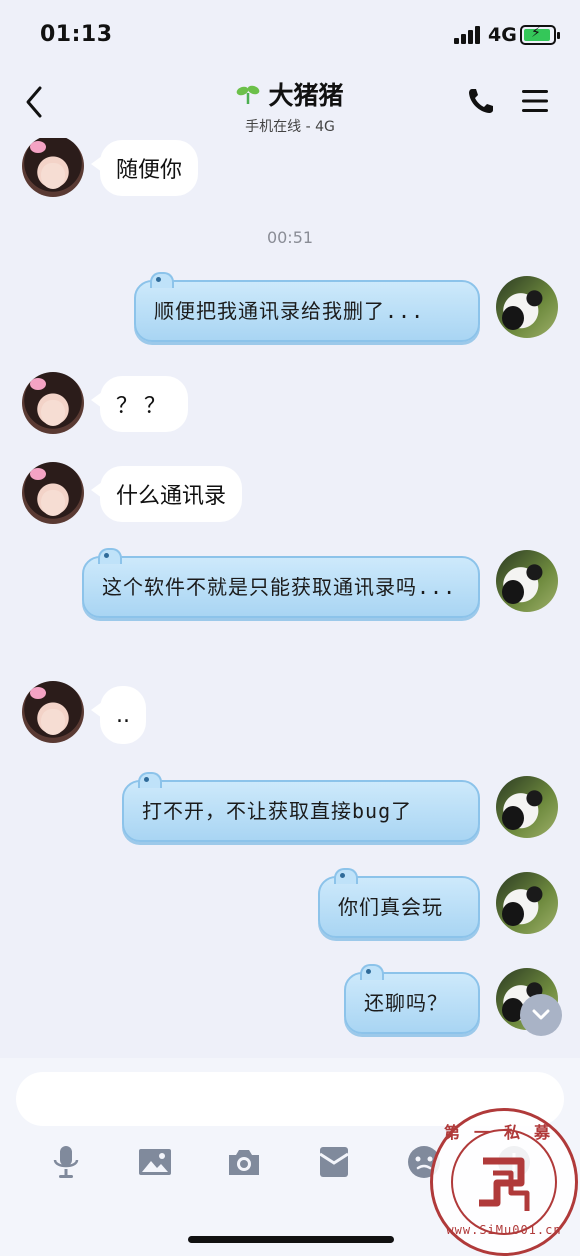 The width and height of the screenshot is (580, 1256). Describe the element at coordinates (118, 715) in the screenshot. I see `received-message: ..` at that location.